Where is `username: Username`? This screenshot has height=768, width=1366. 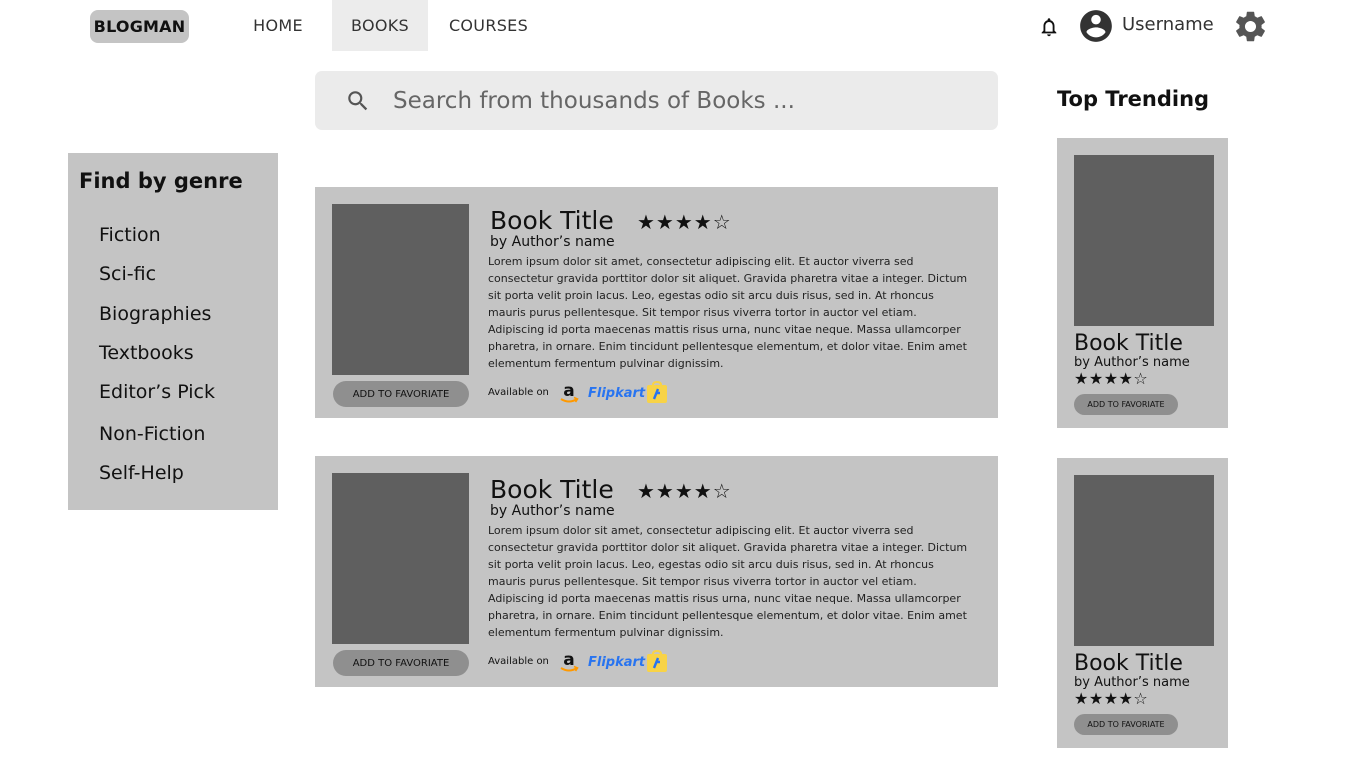 username: Username is located at coordinates (1168, 24).